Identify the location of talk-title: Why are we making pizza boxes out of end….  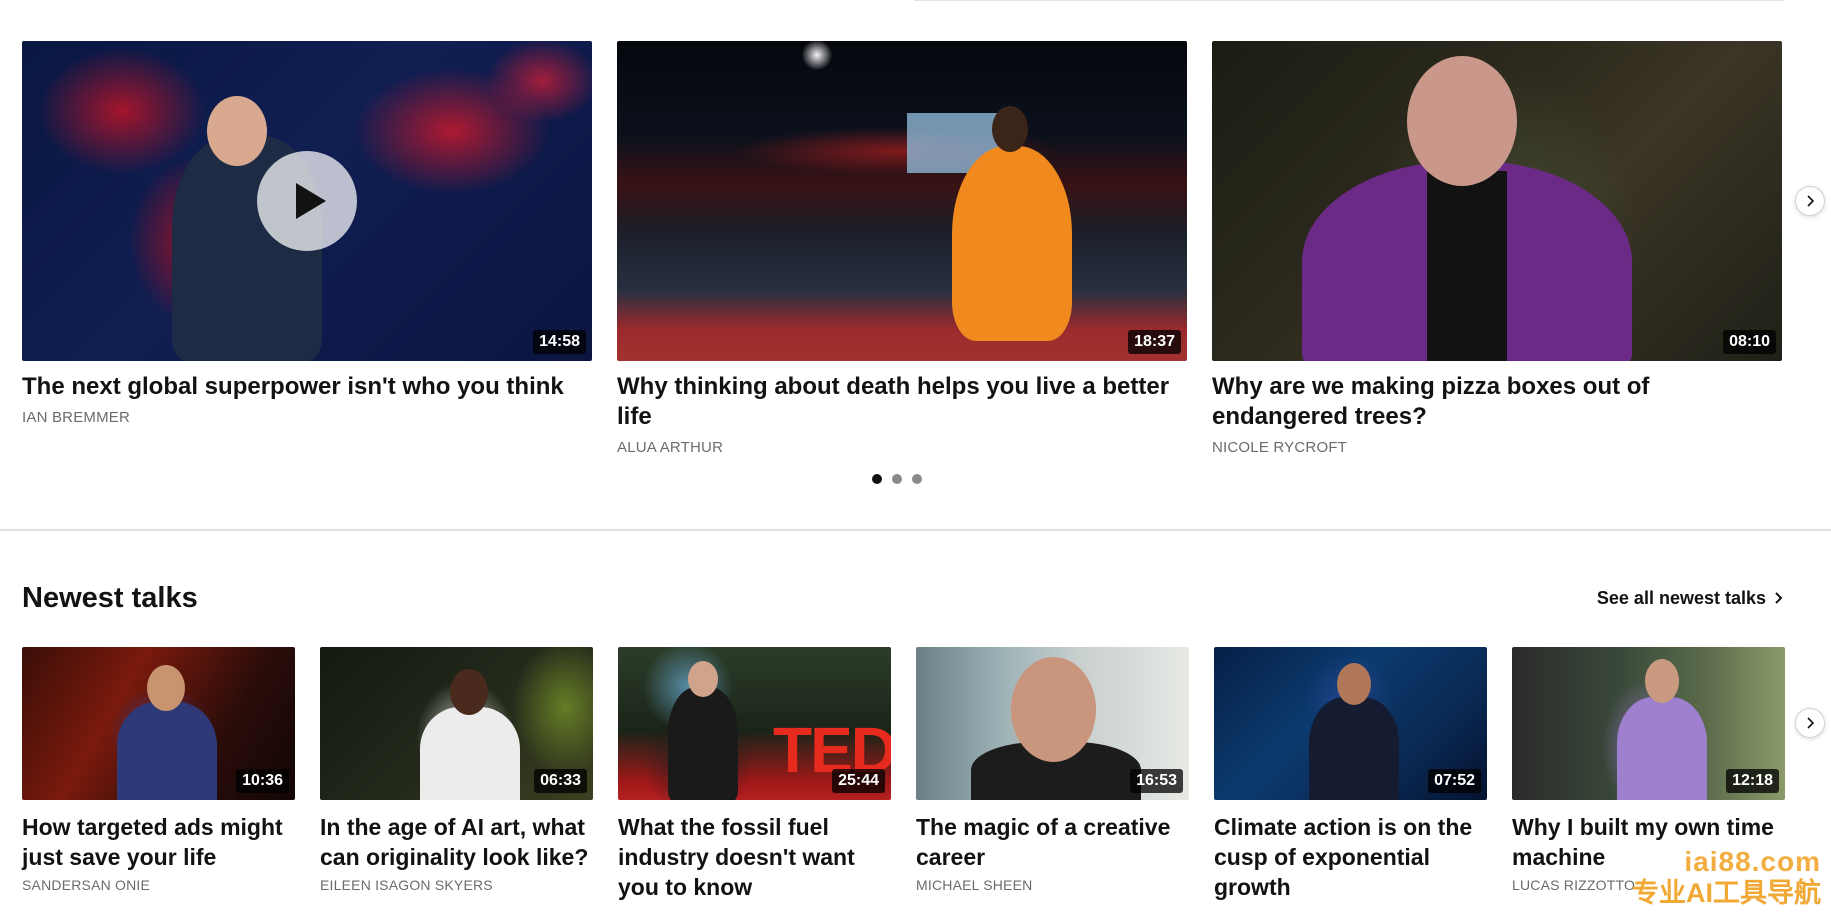
(1497, 402).